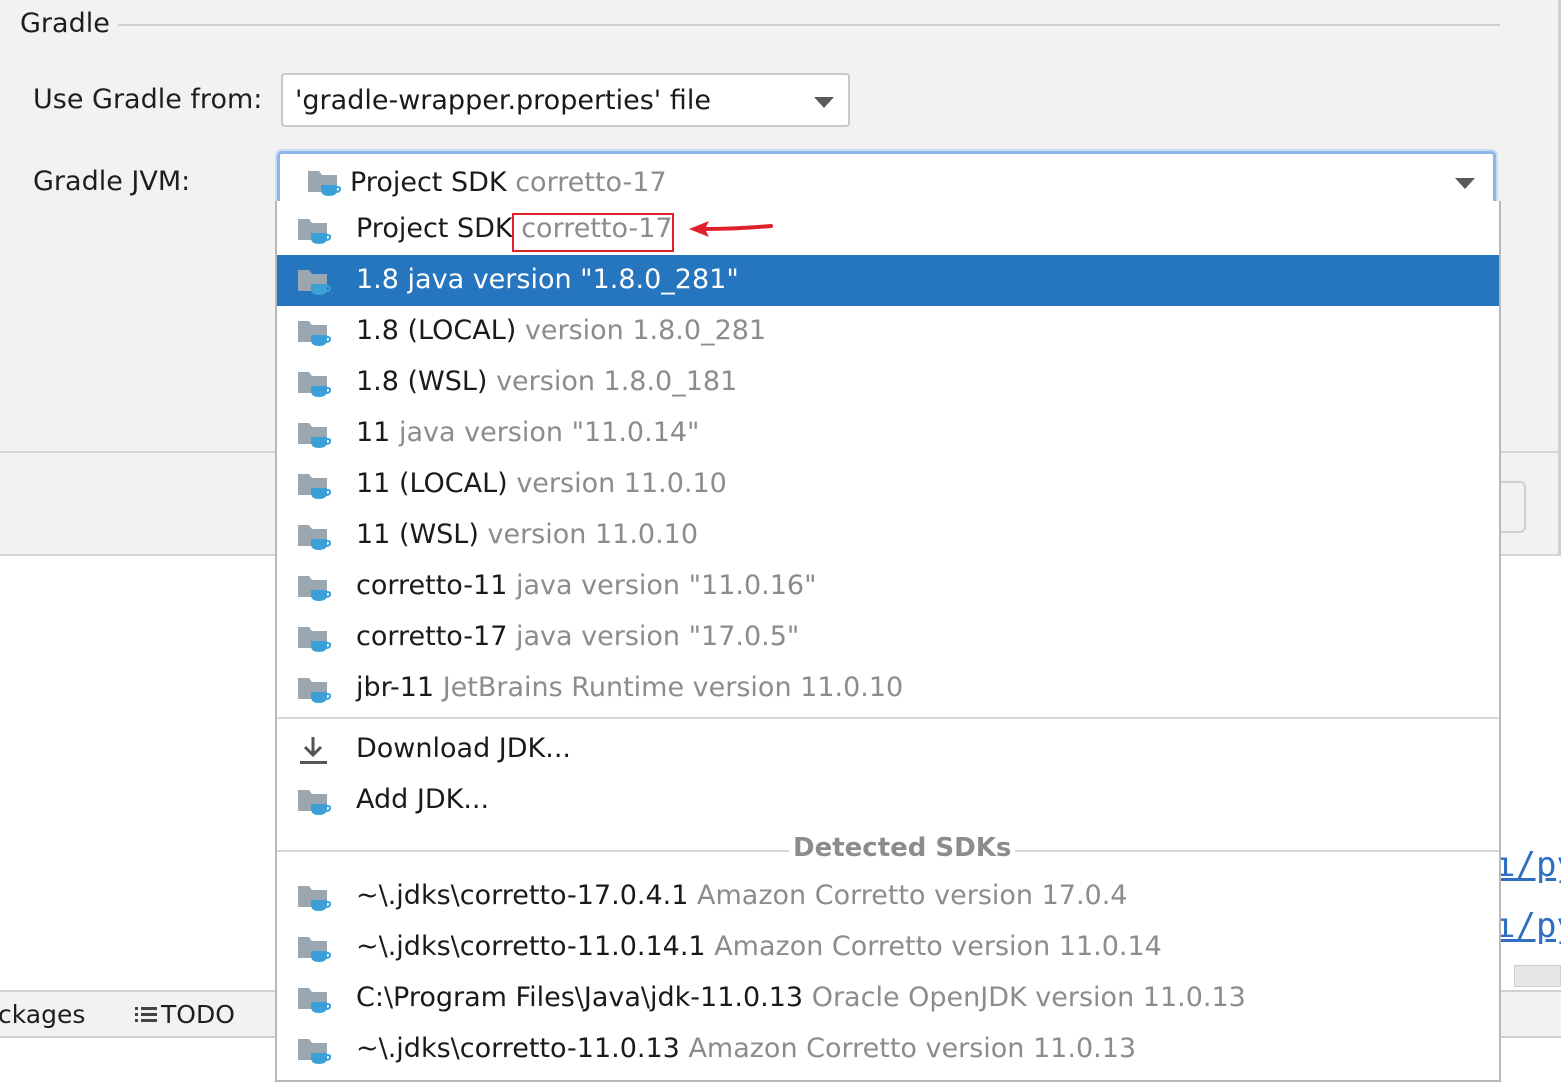 The image size is (1561, 1082). I want to click on horizontal-scrollbar, so click(1537, 976).